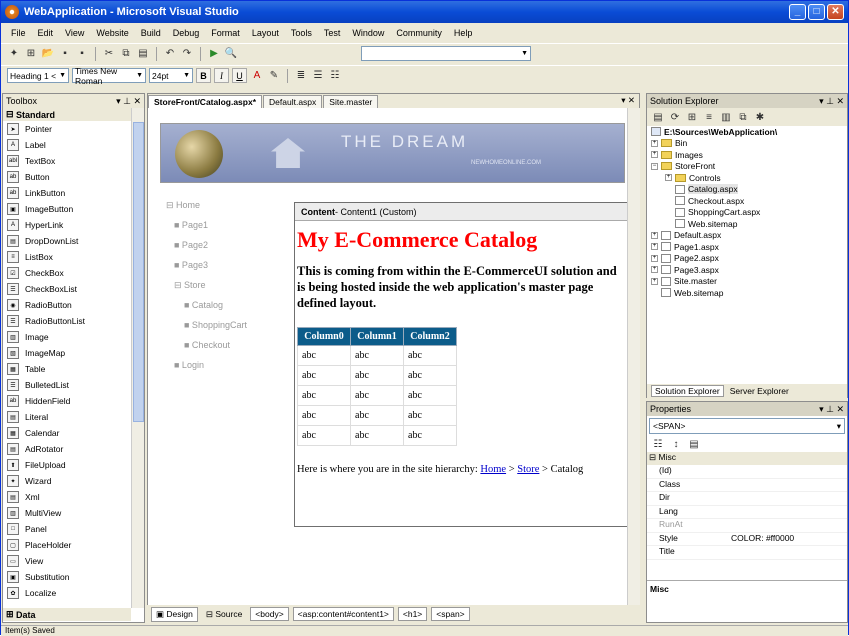 Image resolution: width=849 pixels, height=636 pixels. Describe the element at coordinates (128, 101) in the screenshot. I see `toolbox-pin-icon: ▾ ⊥ ✕` at that location.